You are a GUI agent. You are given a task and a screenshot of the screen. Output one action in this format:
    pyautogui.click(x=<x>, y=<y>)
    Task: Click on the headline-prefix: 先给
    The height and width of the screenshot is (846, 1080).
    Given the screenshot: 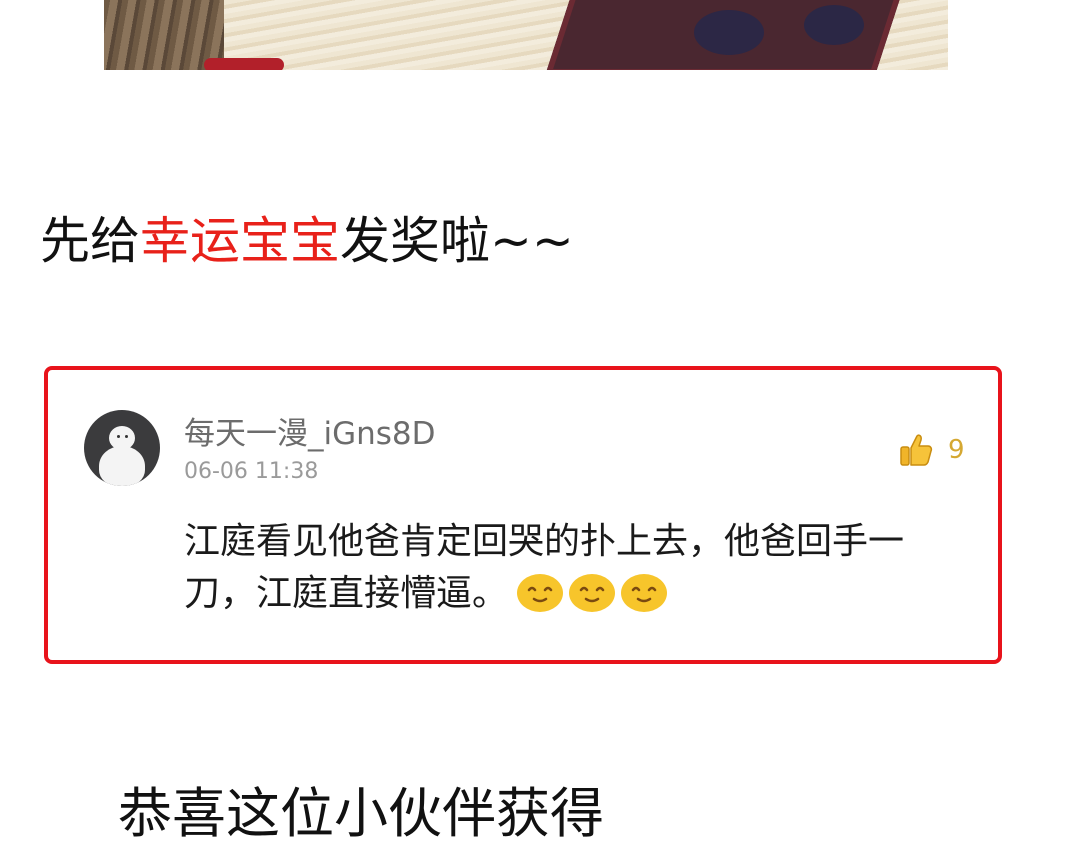 What is the action you would take?
    pyautogui.click(x=90, y=241)
    